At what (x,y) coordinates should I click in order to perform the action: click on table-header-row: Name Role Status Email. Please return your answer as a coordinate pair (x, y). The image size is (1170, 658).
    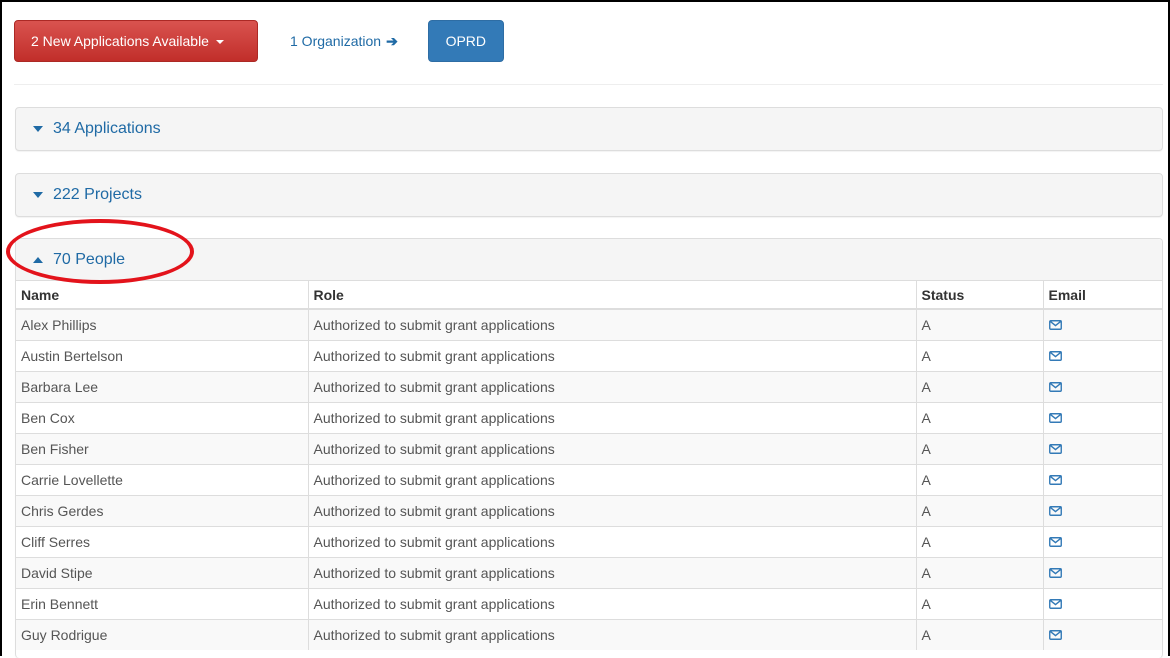
    Looking at the image, I should click on (589, 295).